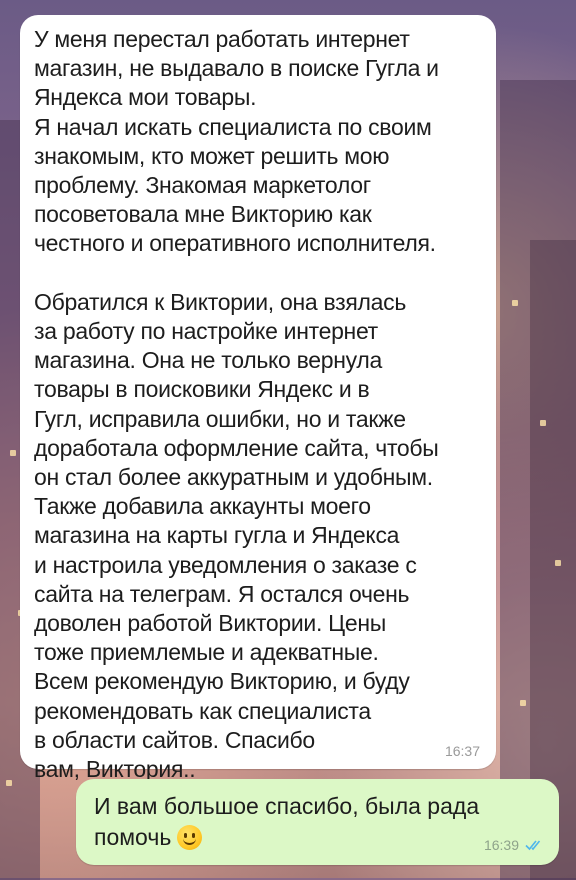 The width and height of the screenshot is (576, 880). I want to click on message-time: 16:37, so click(462, 751).